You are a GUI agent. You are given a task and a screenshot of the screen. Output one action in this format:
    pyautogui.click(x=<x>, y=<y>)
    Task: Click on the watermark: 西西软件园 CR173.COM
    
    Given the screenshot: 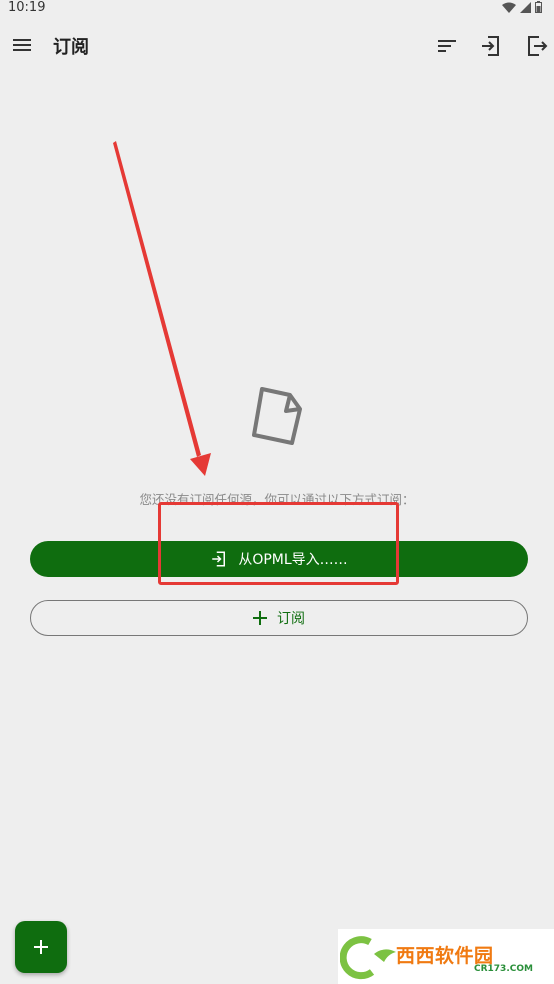 What is the action you would take?
    pyautogui.click(x=446, y=956)
    